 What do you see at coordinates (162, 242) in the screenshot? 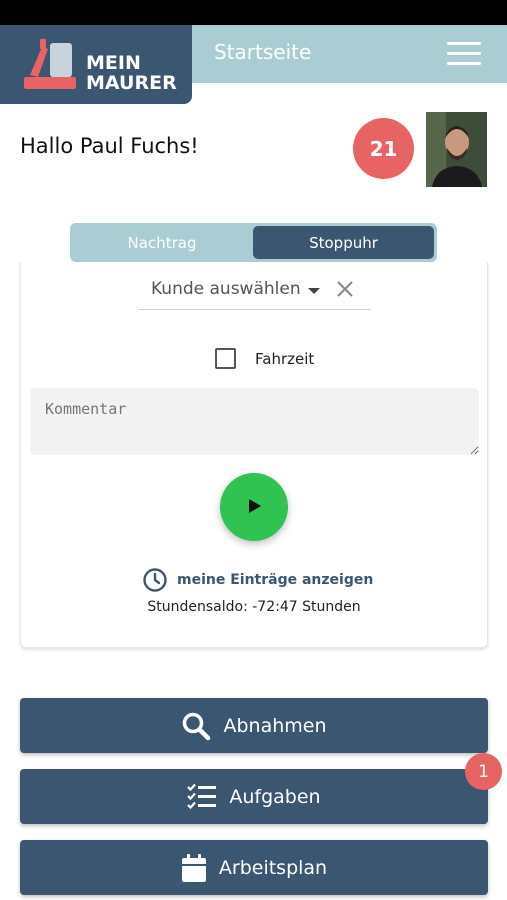
I see `tab-nachtrag: Nachtrag` at bounding box center [162, 242].